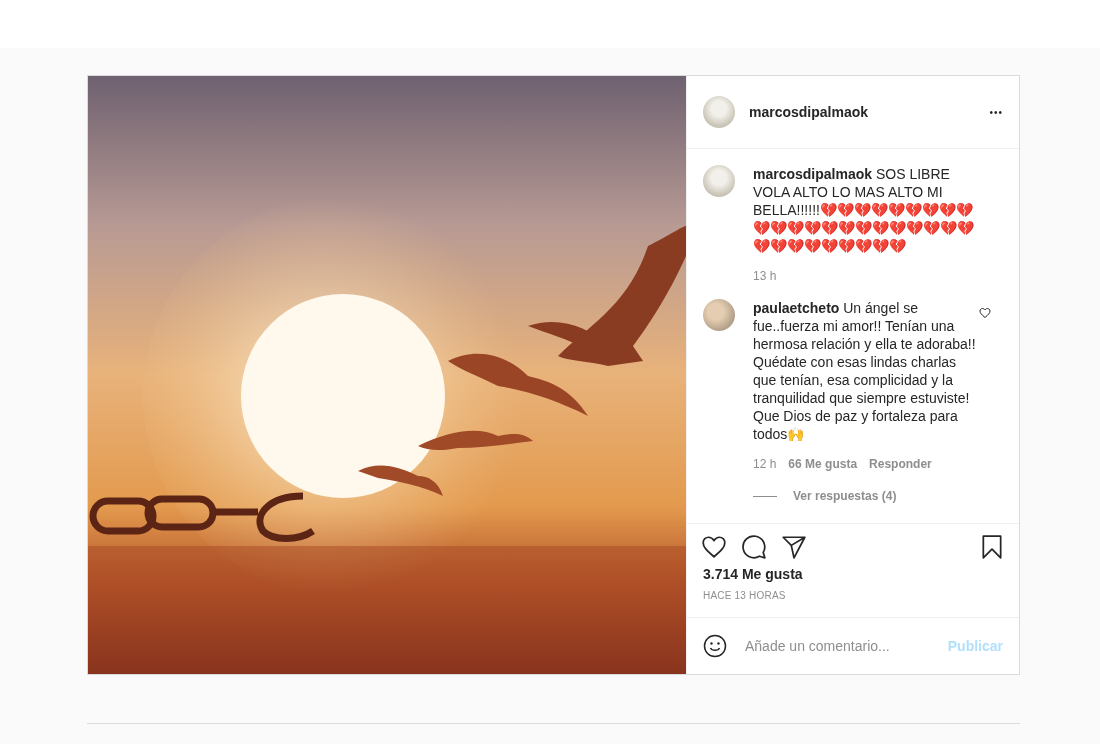 The height and width of the screenshot is (744, 1100). What do you see at coordinates (754, 547) in the screenshot?
I see `comment-icon` at bounding box center [754, 547].